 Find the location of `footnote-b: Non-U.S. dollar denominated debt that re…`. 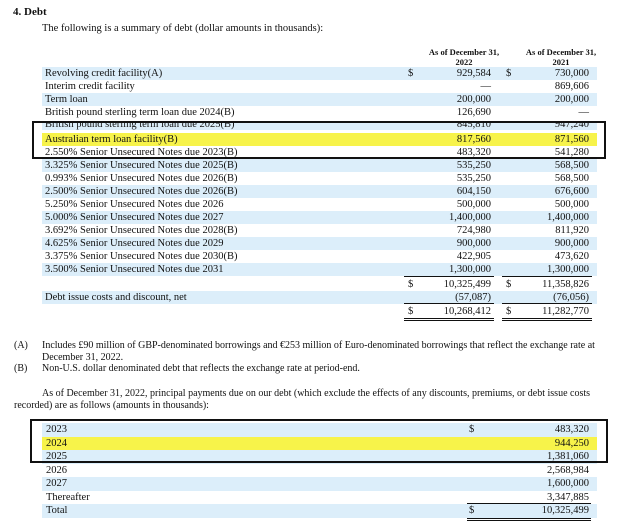

footnote-b: Non-U.S. dollar denominated debt that re… is located at coordinates (201, 368).